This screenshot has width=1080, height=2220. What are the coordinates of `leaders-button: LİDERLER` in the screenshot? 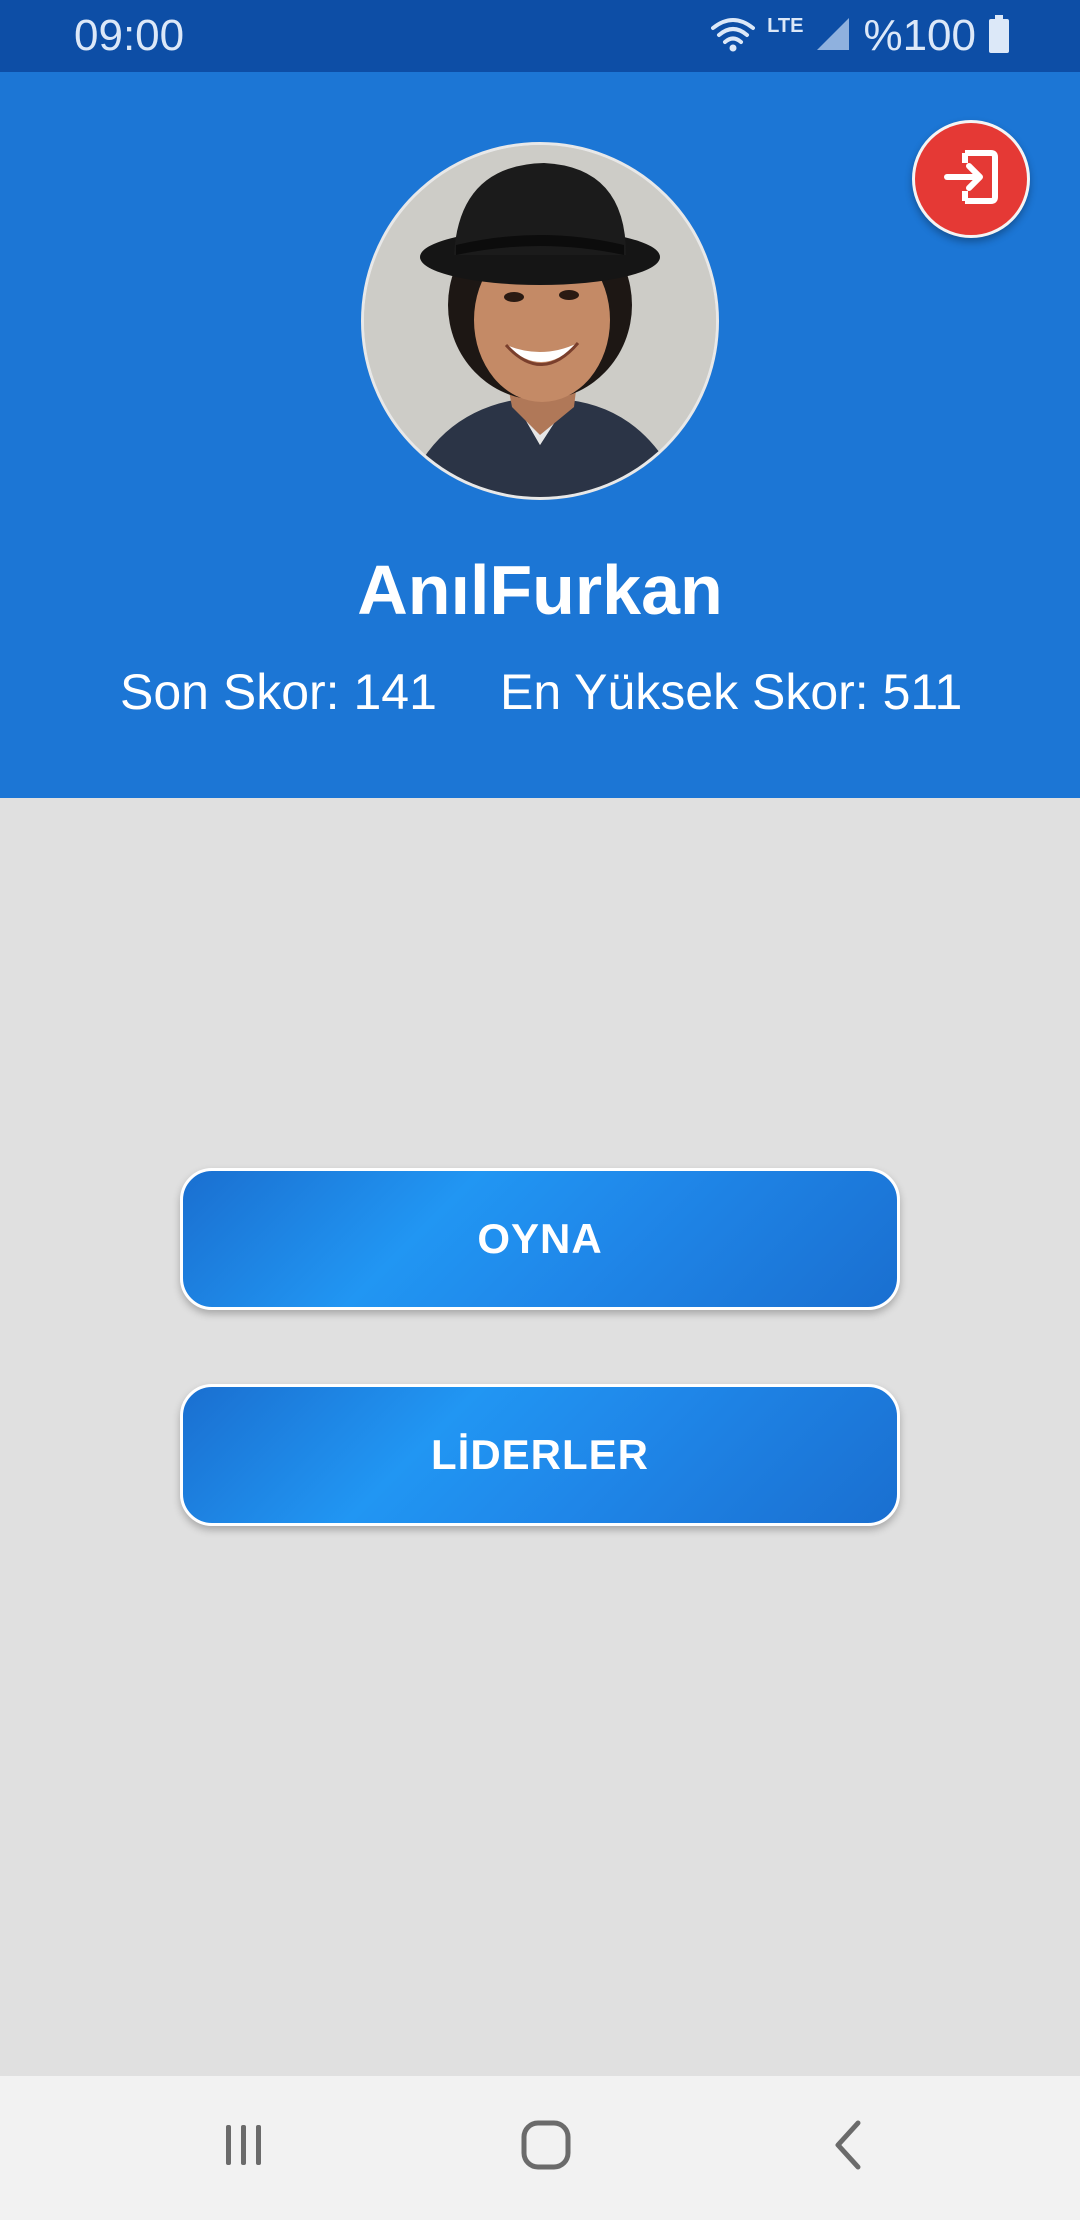 It's located at (540, 1455).